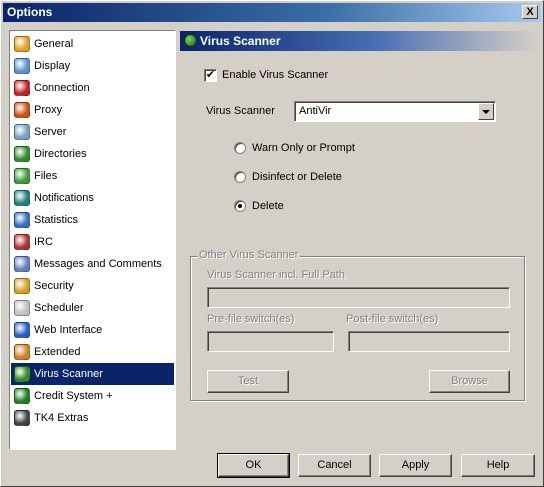  I want to click on sidebar-item-notifications: Notifications, so click(92, 198).